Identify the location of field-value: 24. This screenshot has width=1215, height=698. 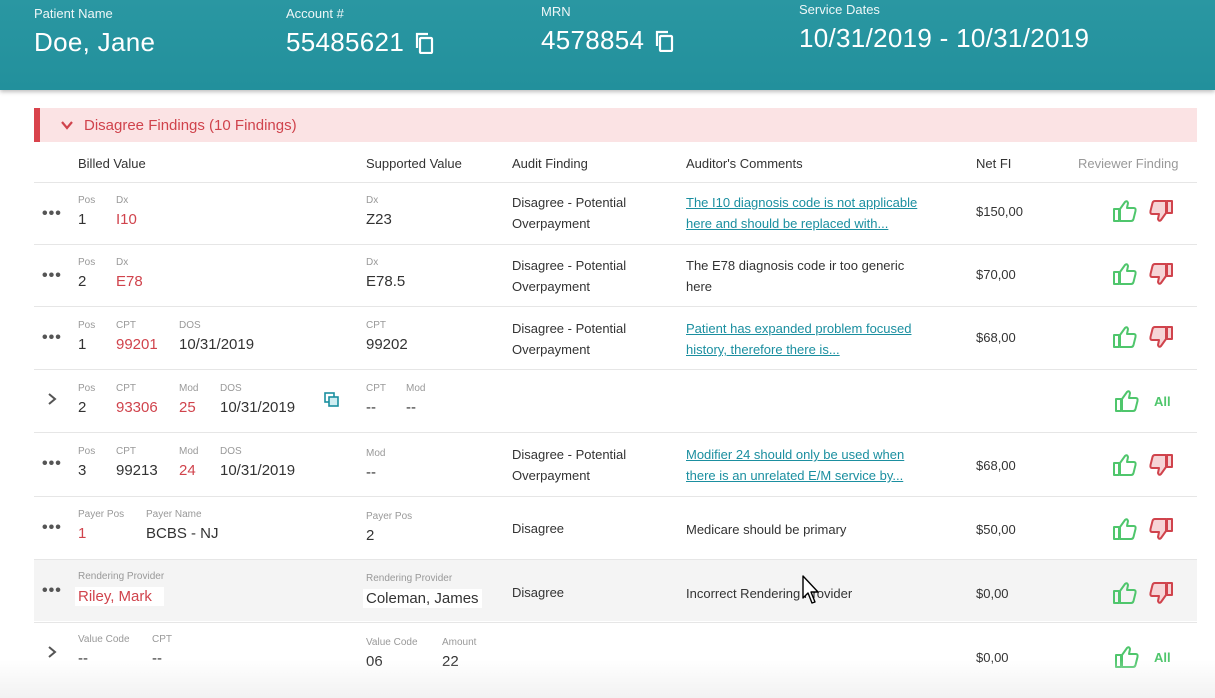
(187, 470).